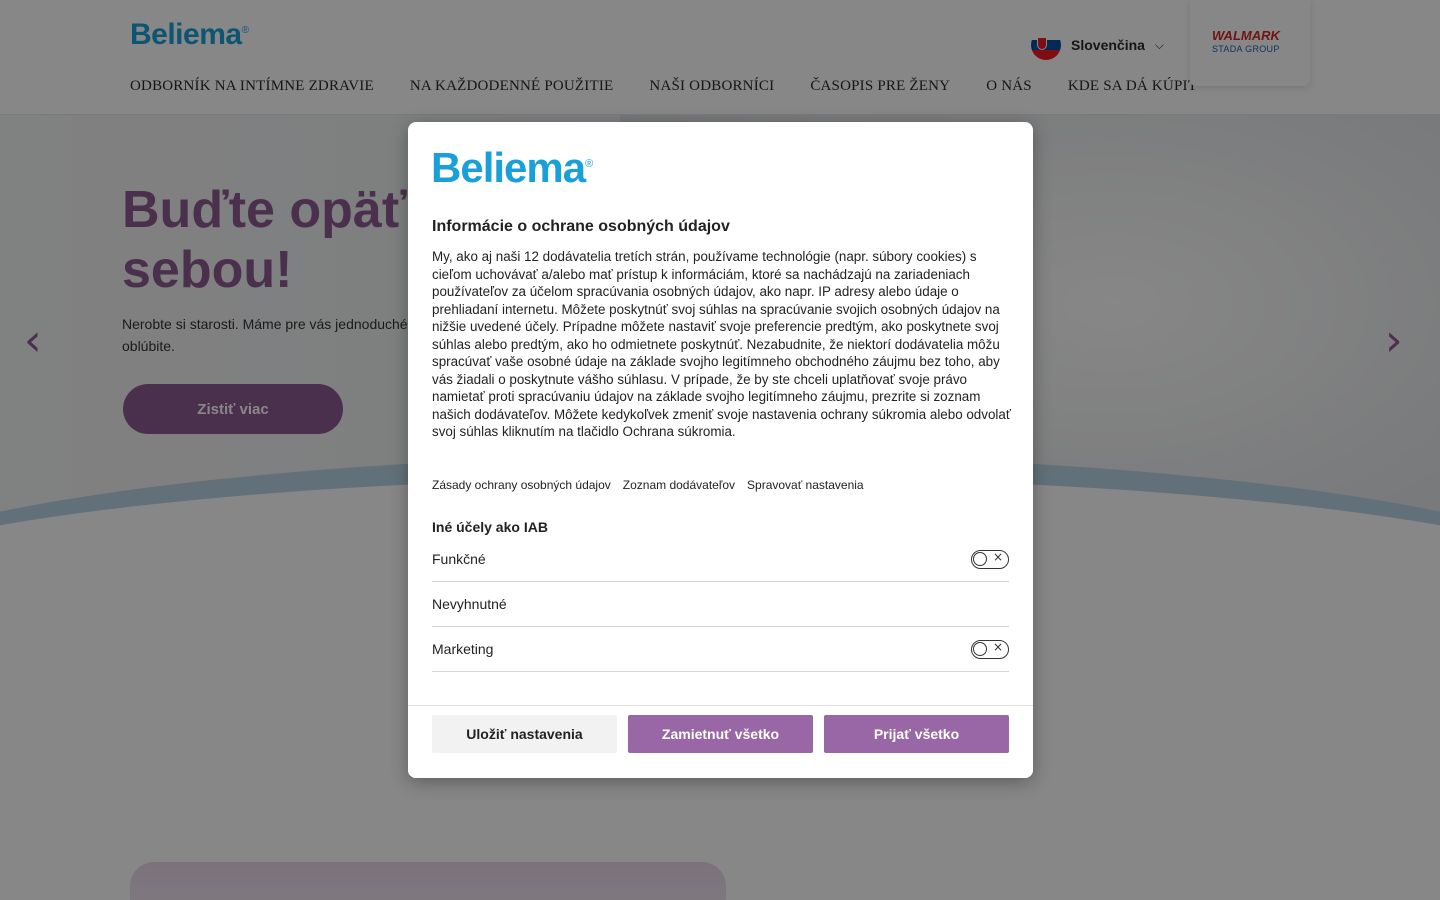 The image size is (1440, 900). What do you see at coordinates (720, 734) in the screenshot?
I see `reject-all-button: Zamietnuť všetko` at bounding box center [720, 734].